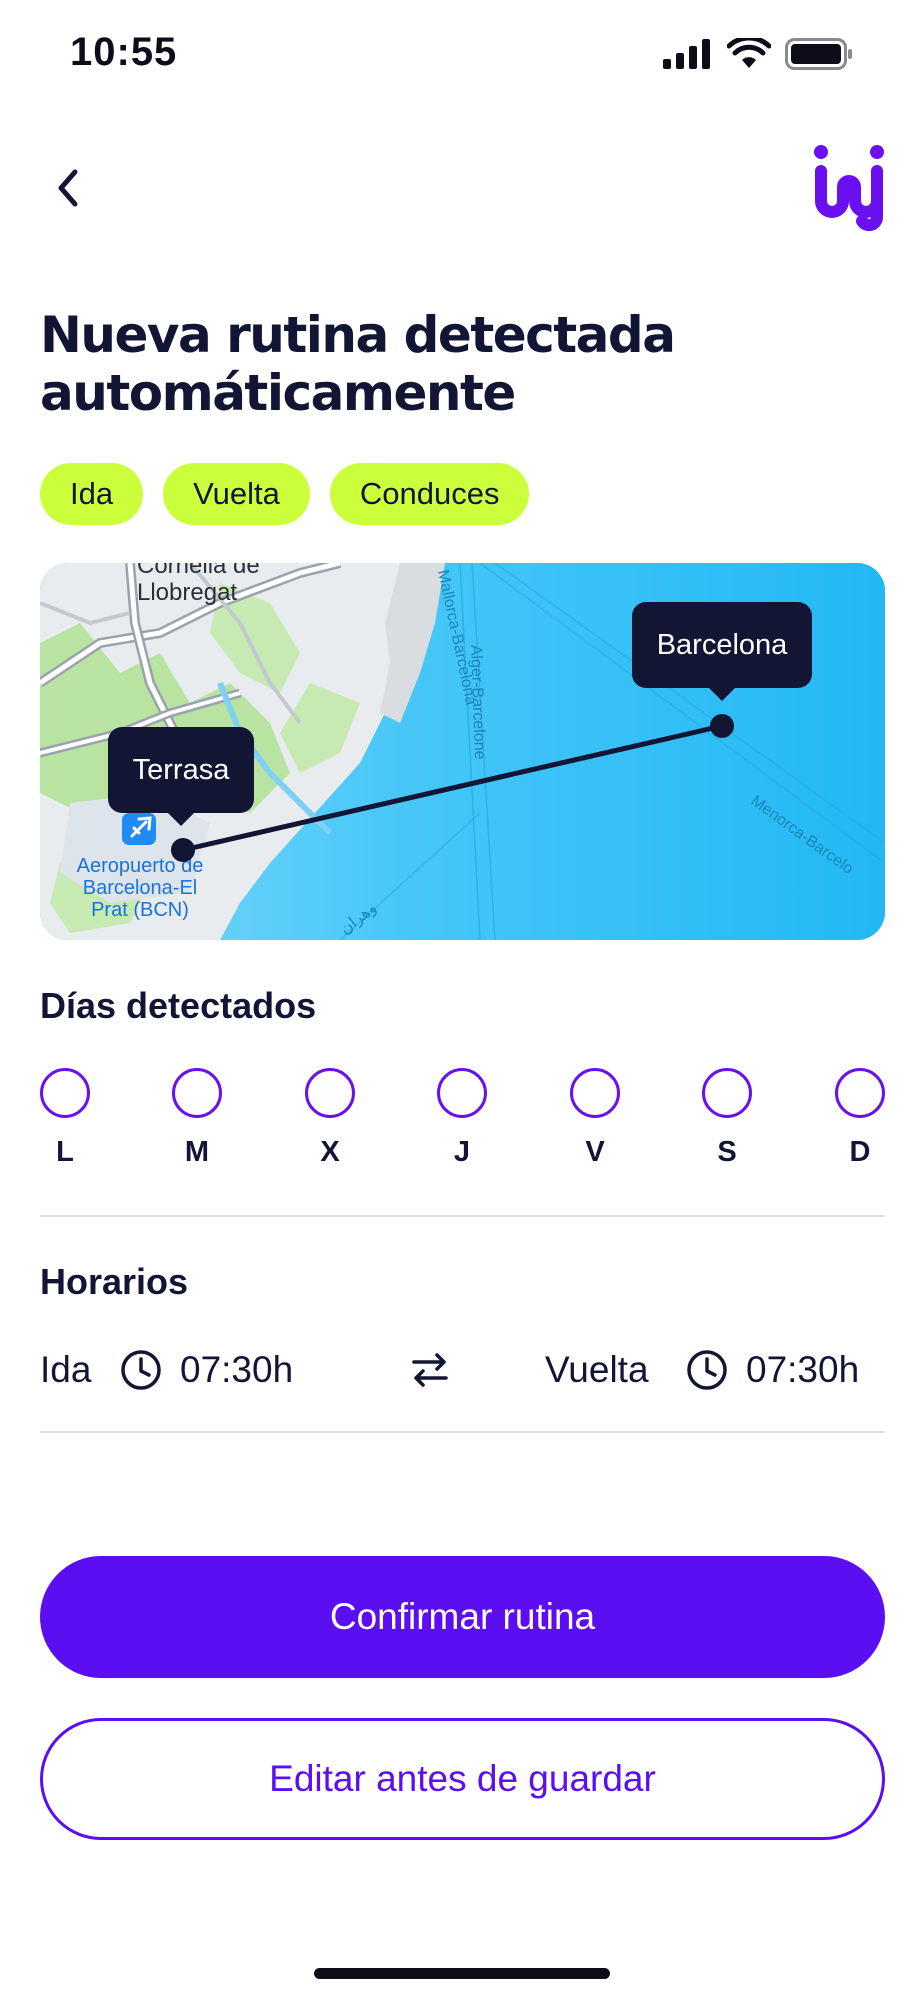  Describe the element at coordinates (187, 592) in the screenshot. I see `map-label-llobregat: Llobregat` at that location.